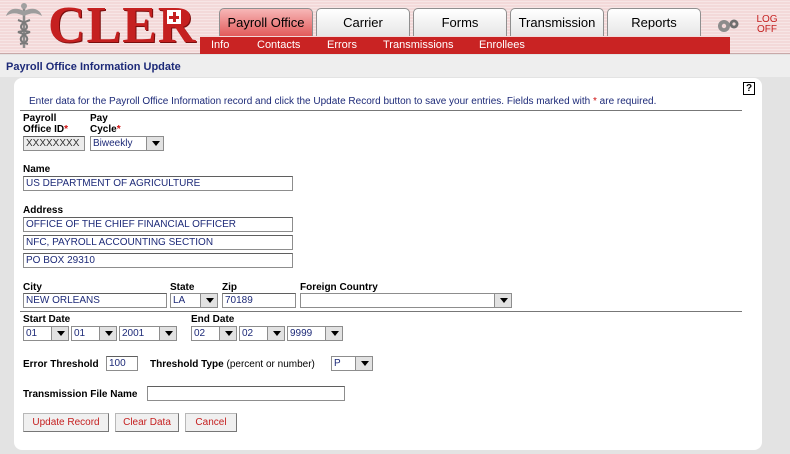 The image size is (790, 454). I want to click on address-label: Address, so click(43, 210).